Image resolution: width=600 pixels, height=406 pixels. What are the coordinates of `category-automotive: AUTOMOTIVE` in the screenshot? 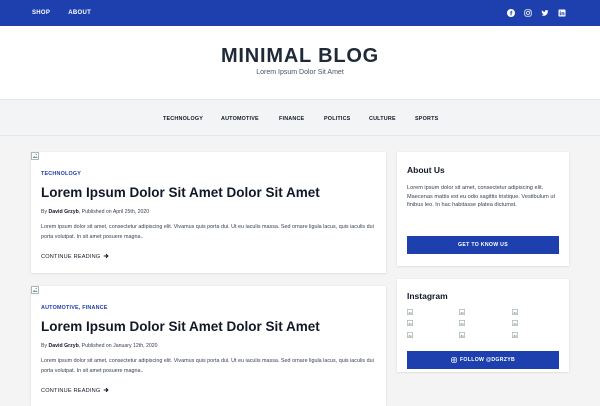 It's located at (240, 119).